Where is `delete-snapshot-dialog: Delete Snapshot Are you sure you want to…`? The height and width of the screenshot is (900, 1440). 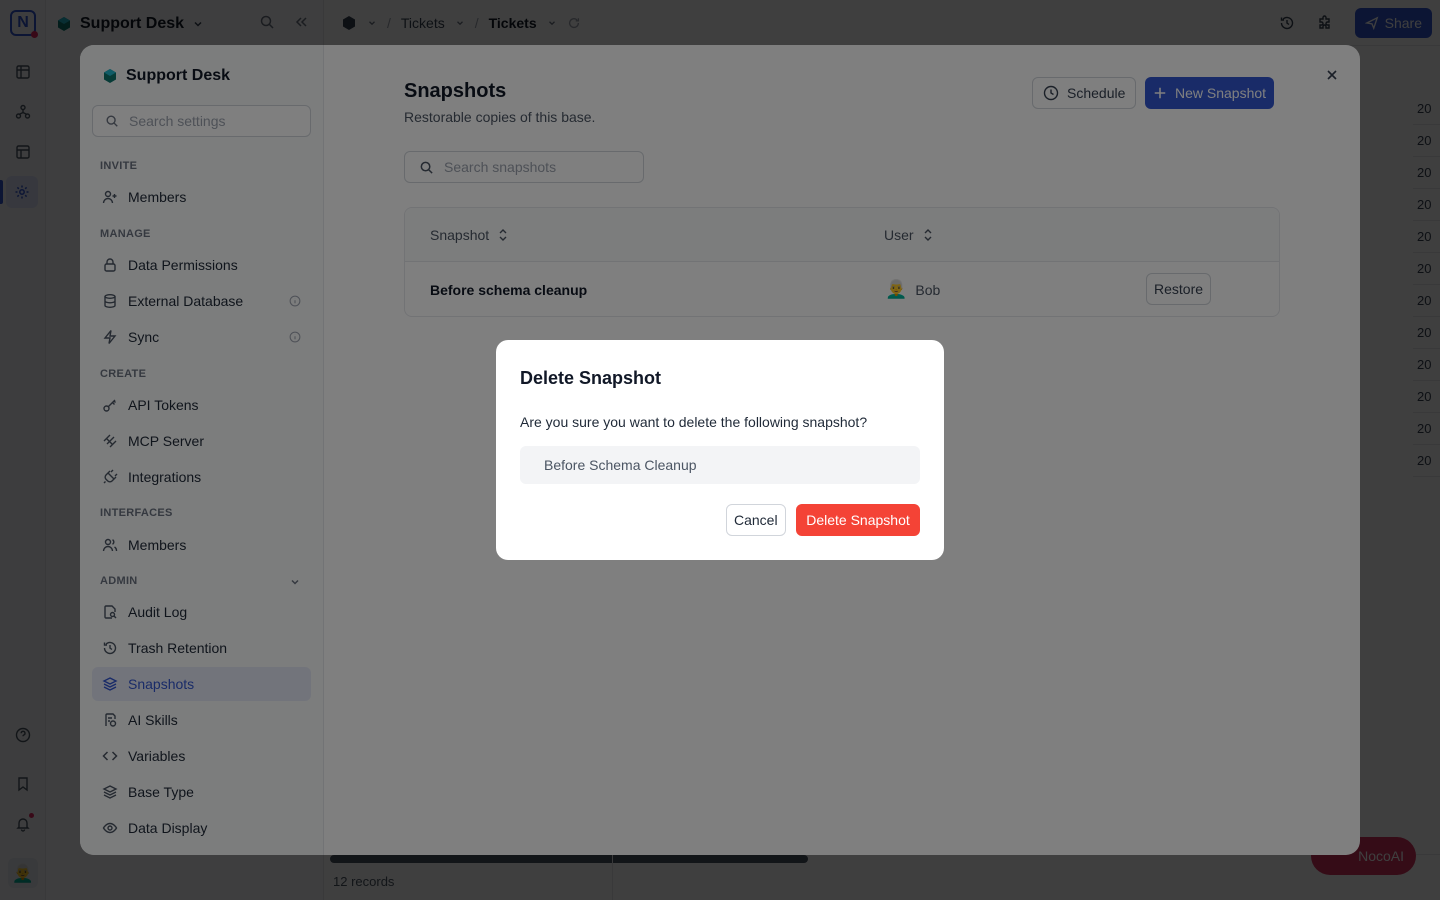 delete-snapshot-dialog: Delete Snapshot Are you sure you want to… is located at coordinates (720, 450).